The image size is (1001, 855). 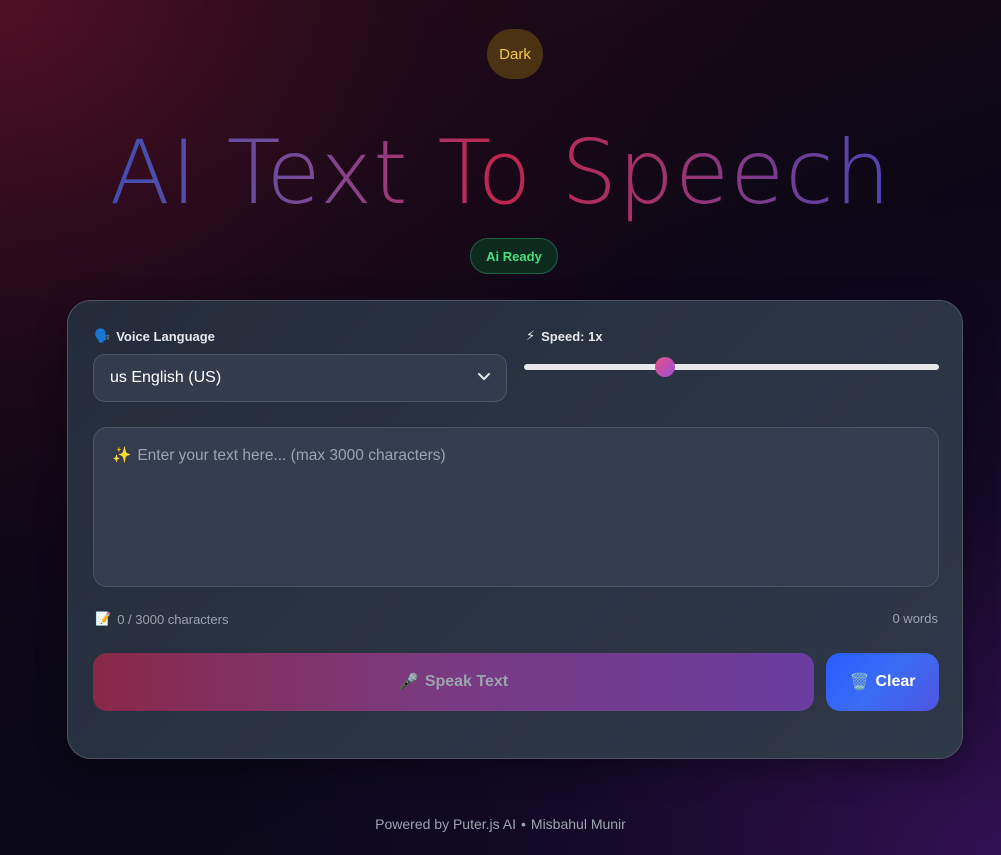 I want to click on footer: Powered by Puter.js AI • Misbahul Munir, so click(x=500, y=824).